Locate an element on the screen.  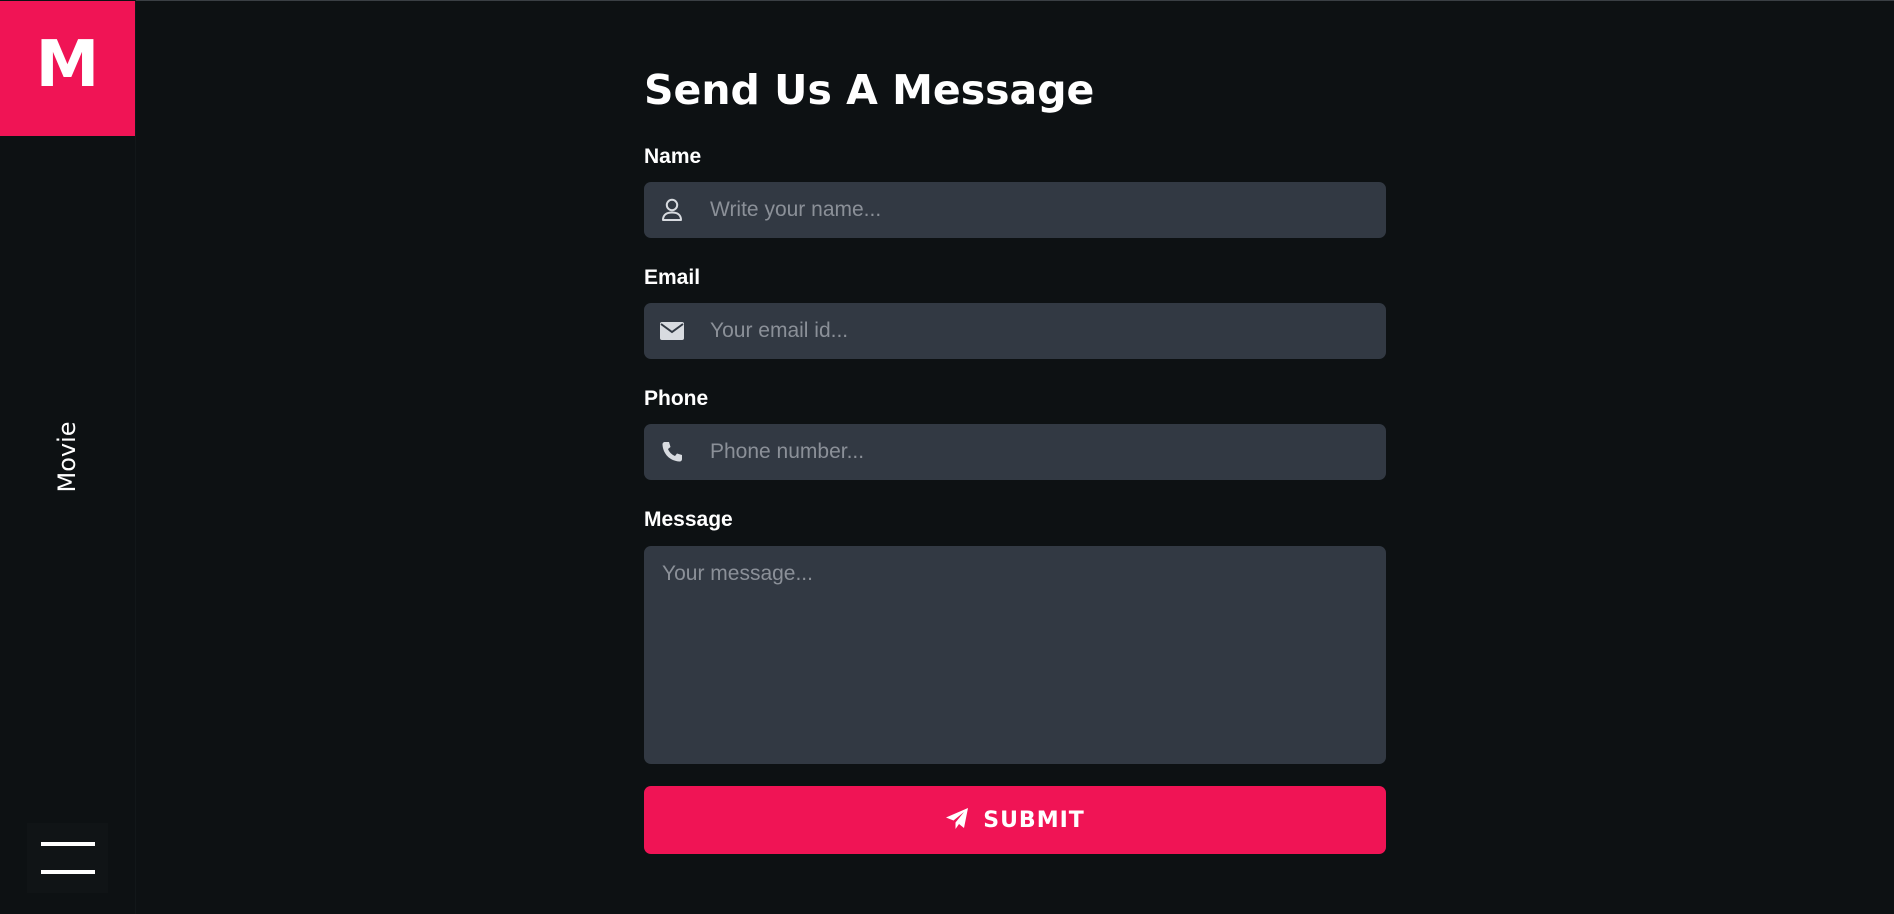
user-icon is located at coordinates (672, 209).